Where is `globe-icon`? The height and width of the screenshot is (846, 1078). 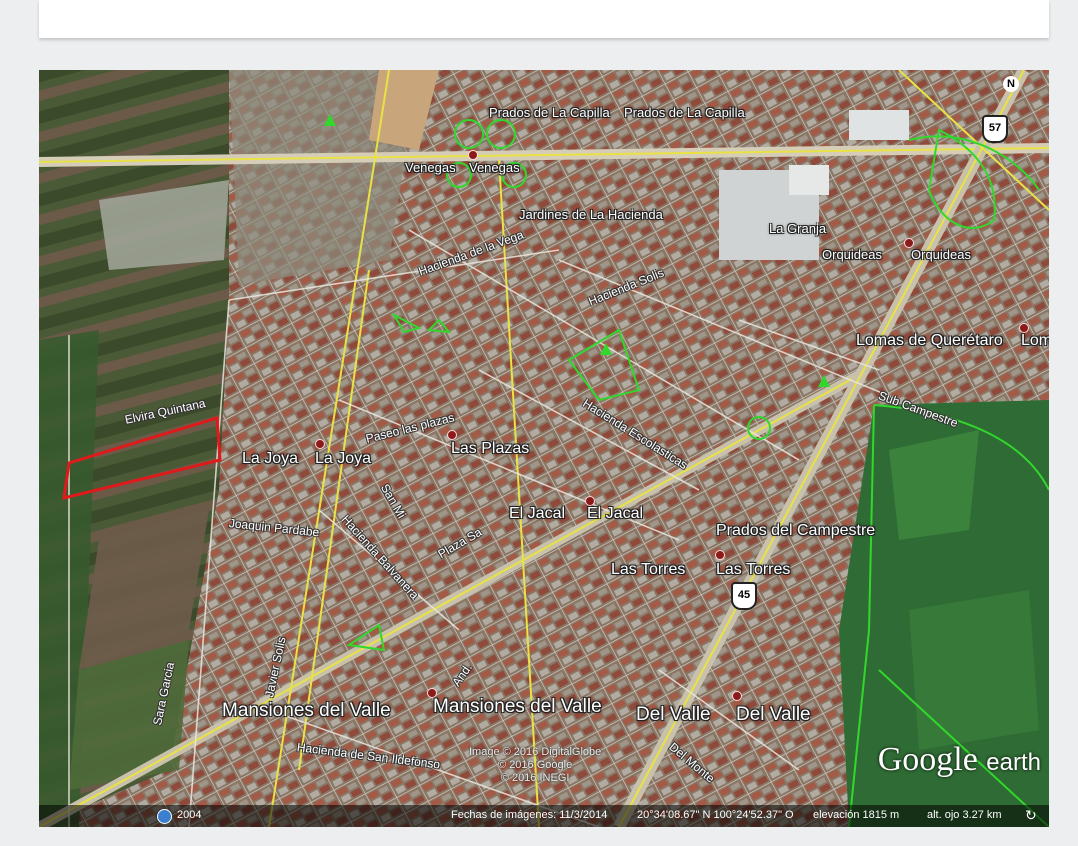 globe-icon is located at coordinates (164, 816).